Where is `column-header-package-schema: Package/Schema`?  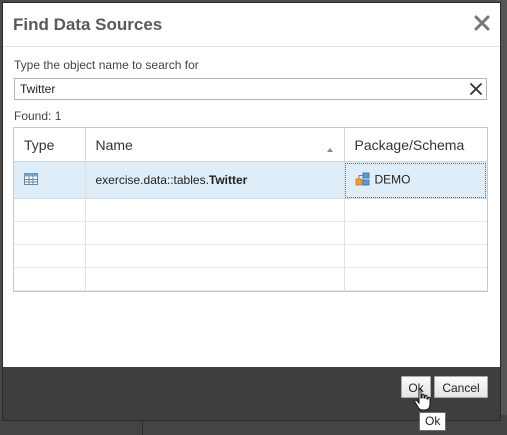
column-header-package-schema: Package/Schema is located at coordinates (415, 145).